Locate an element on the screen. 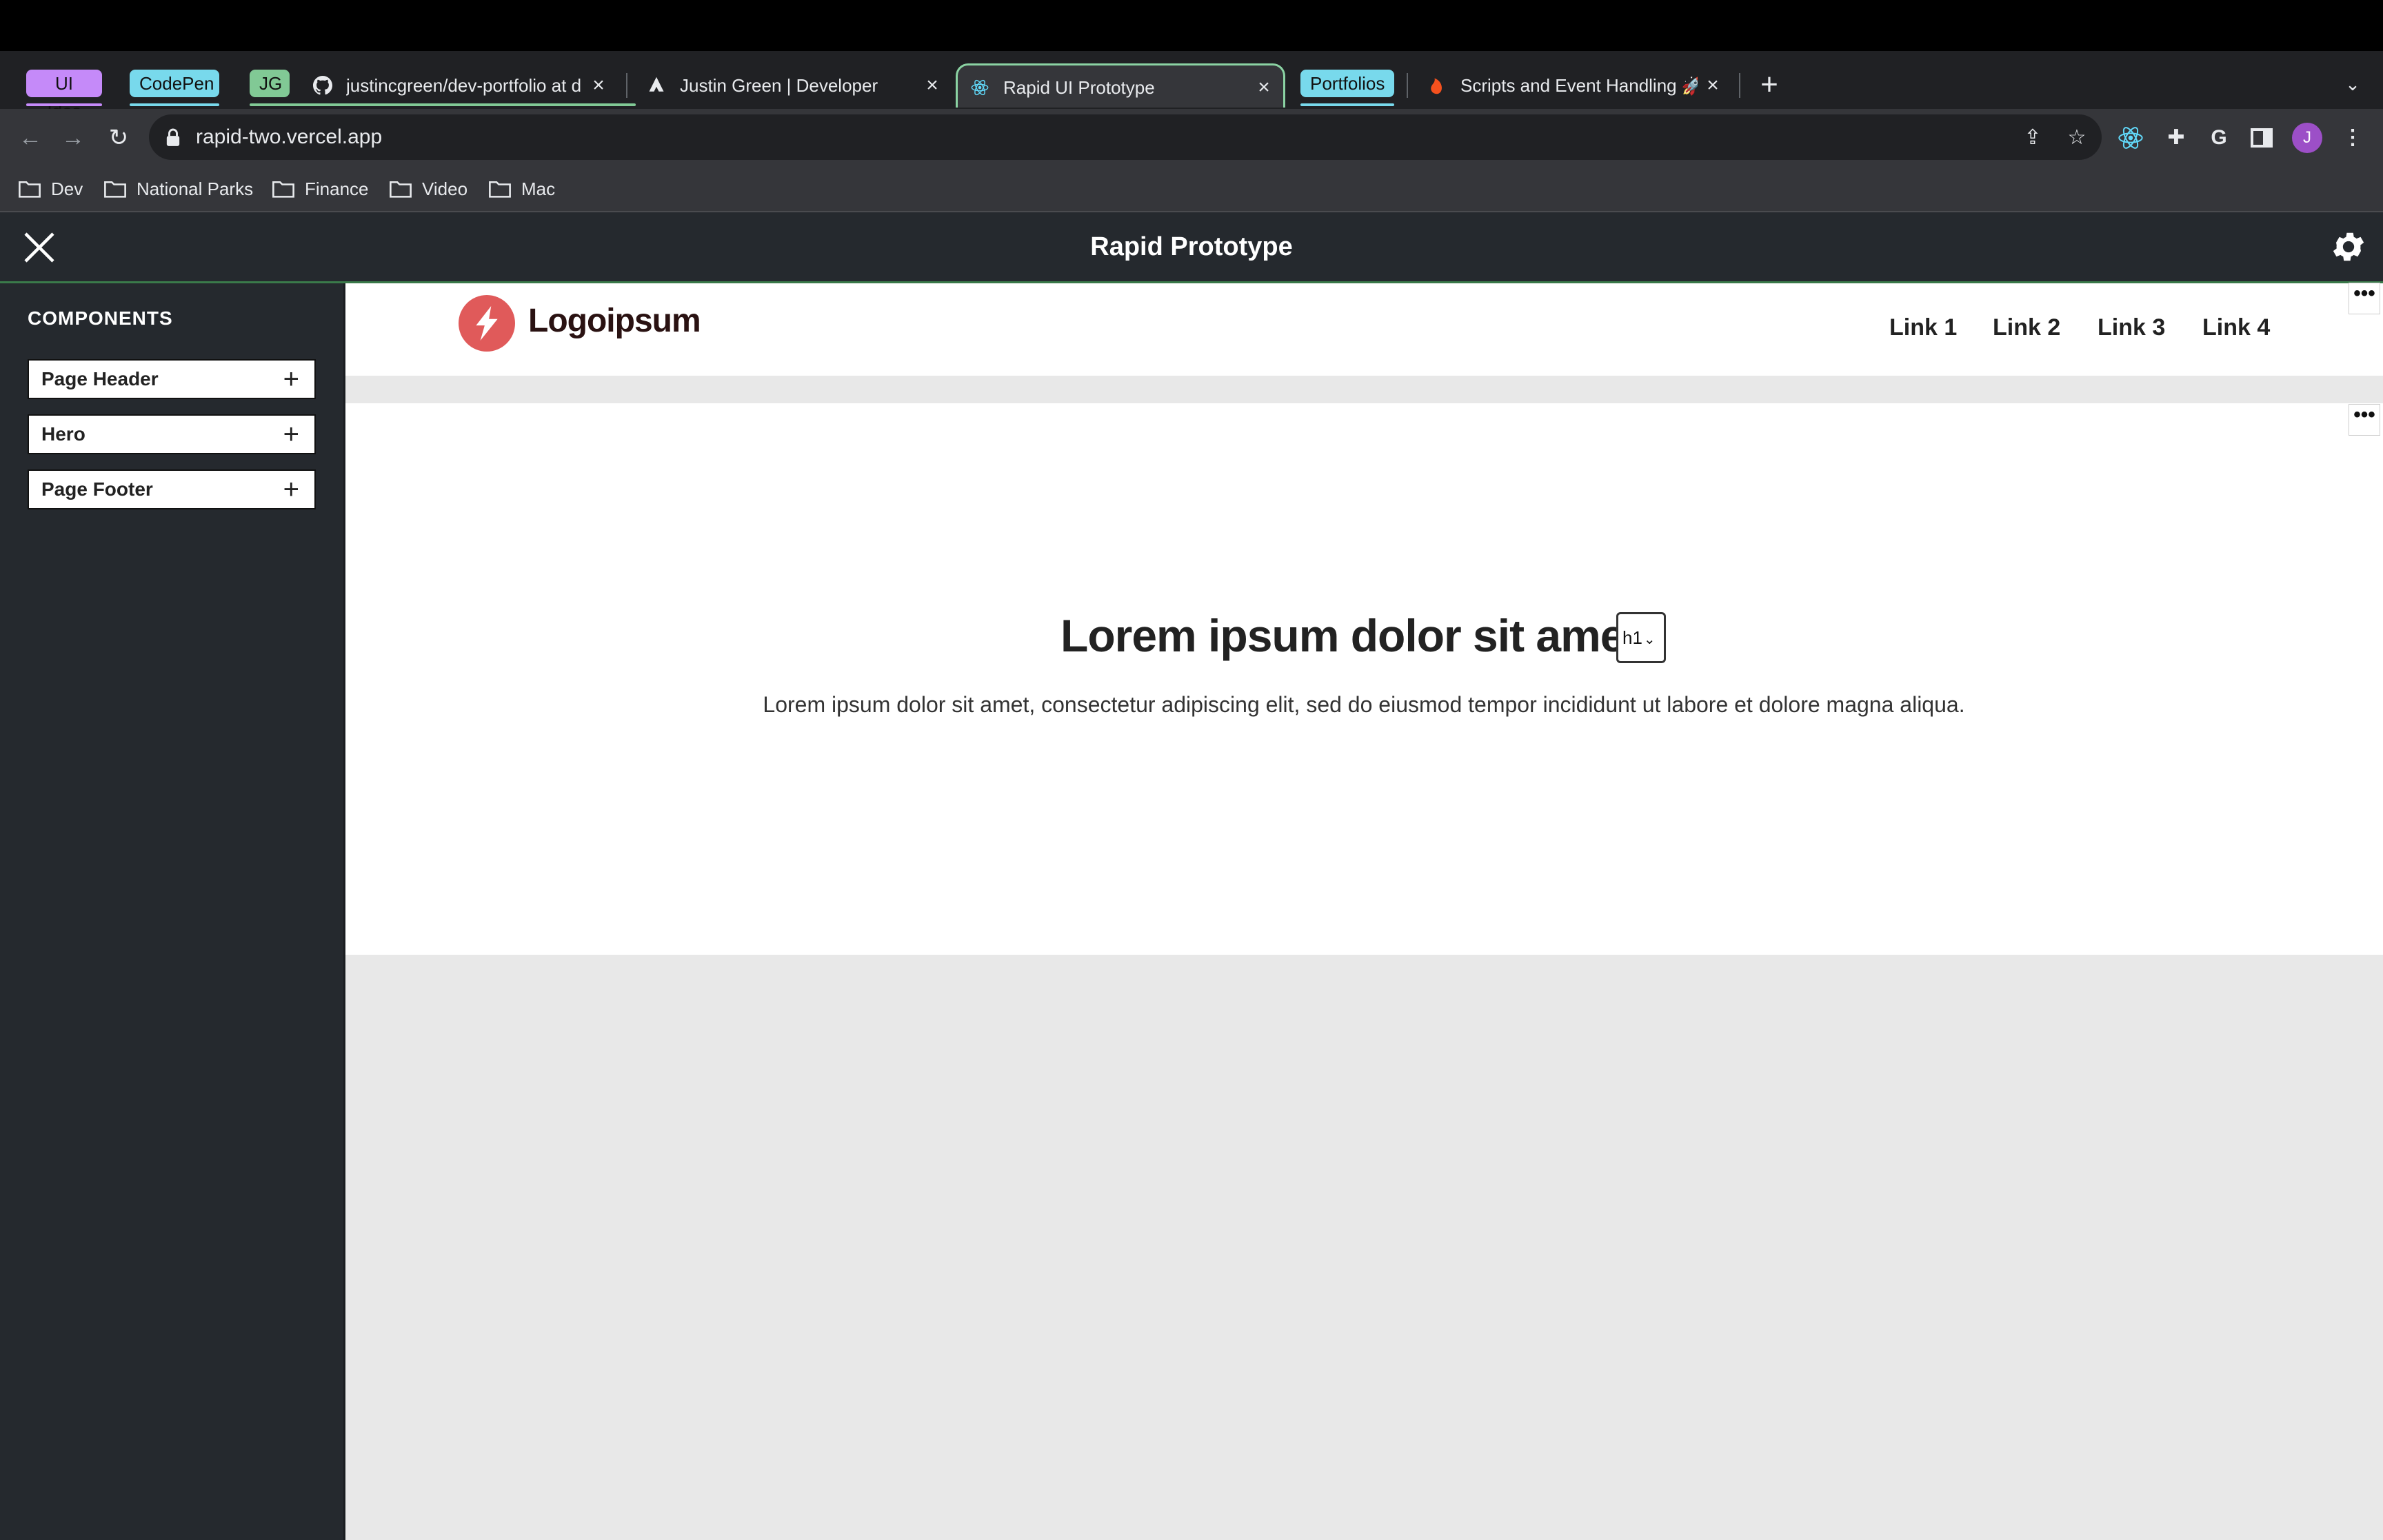  bookmark-label: Video is located at coordinates (445, 189).